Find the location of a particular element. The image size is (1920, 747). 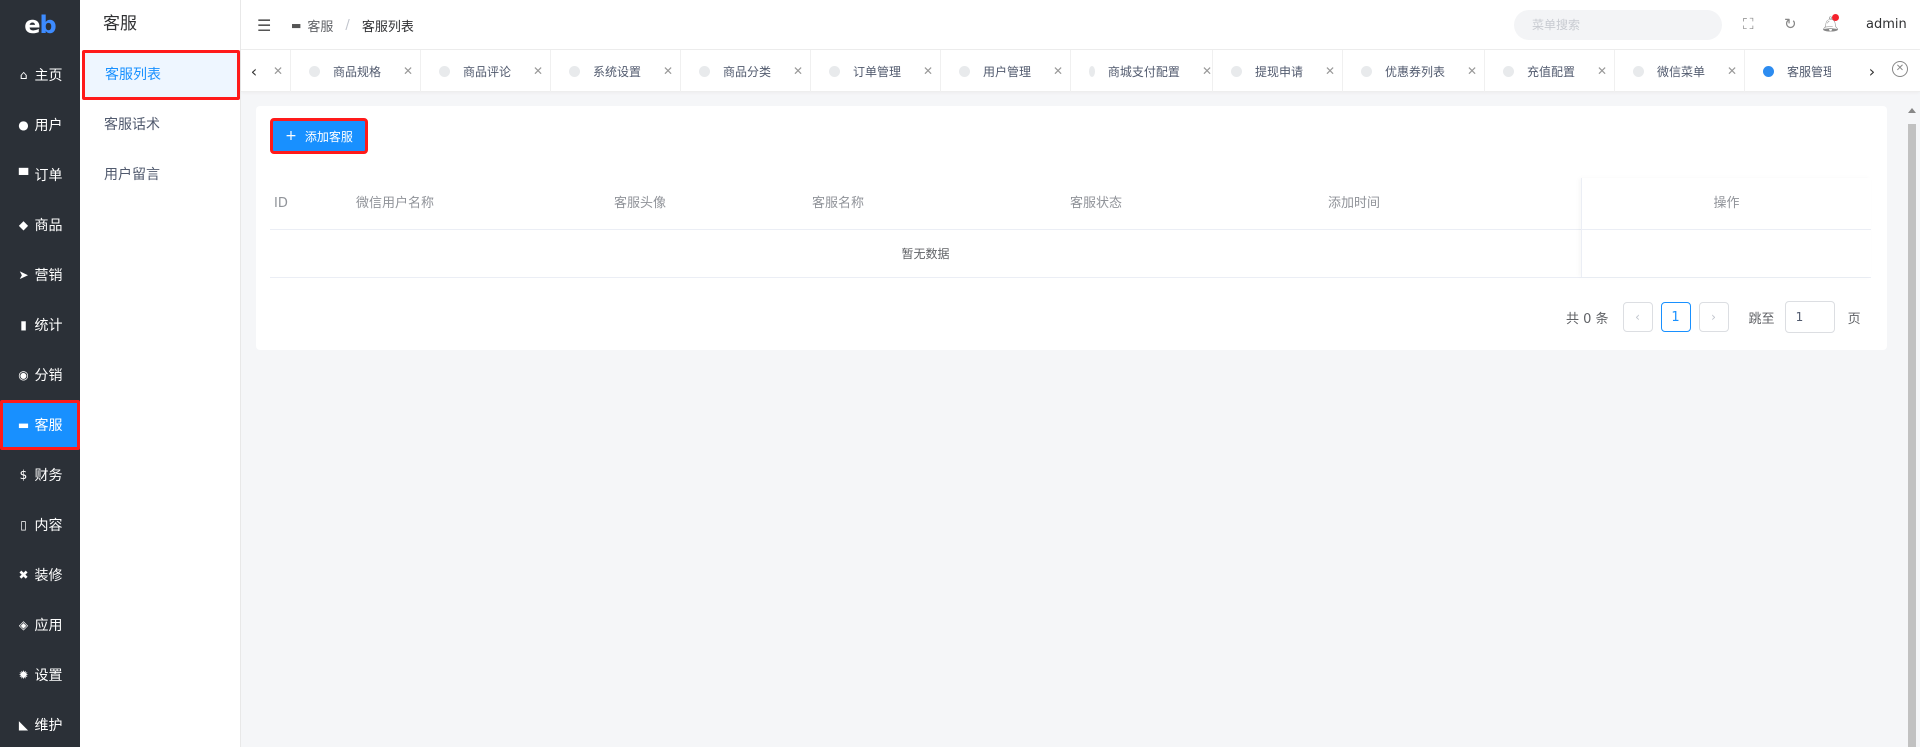

nav-item-label: 主页 is located at coordinates (48, 76).